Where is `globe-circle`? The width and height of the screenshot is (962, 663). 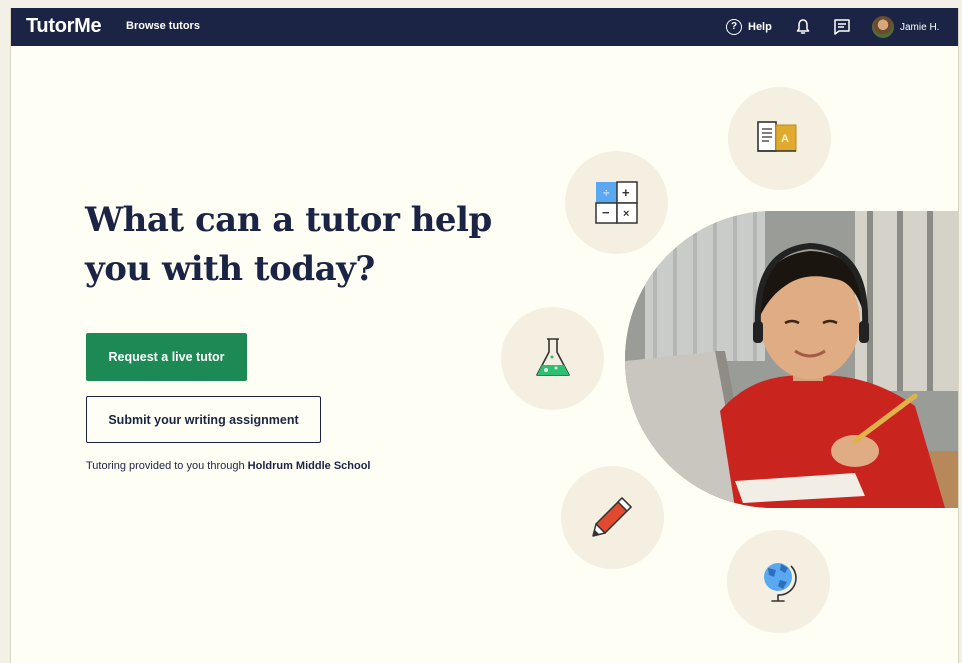
globe-circle is located at coordinates (778, 581).